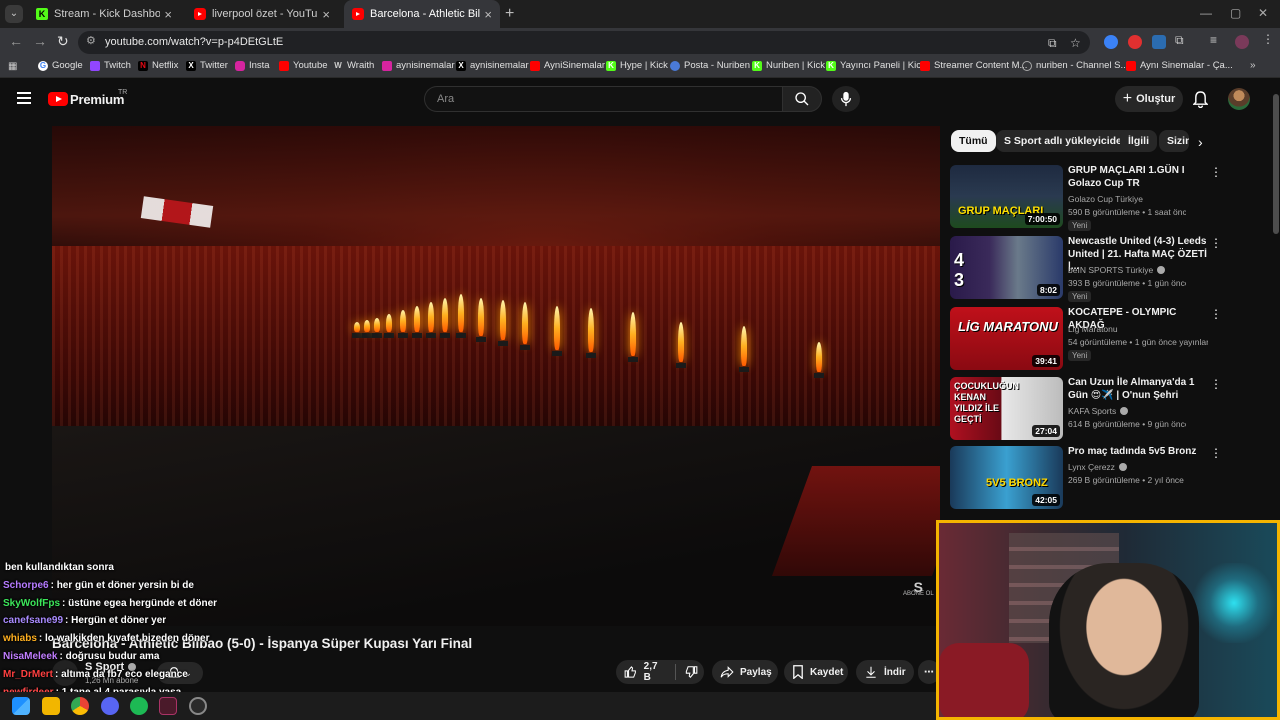  I want to click on wraith-icon: W, so click(338, 65).